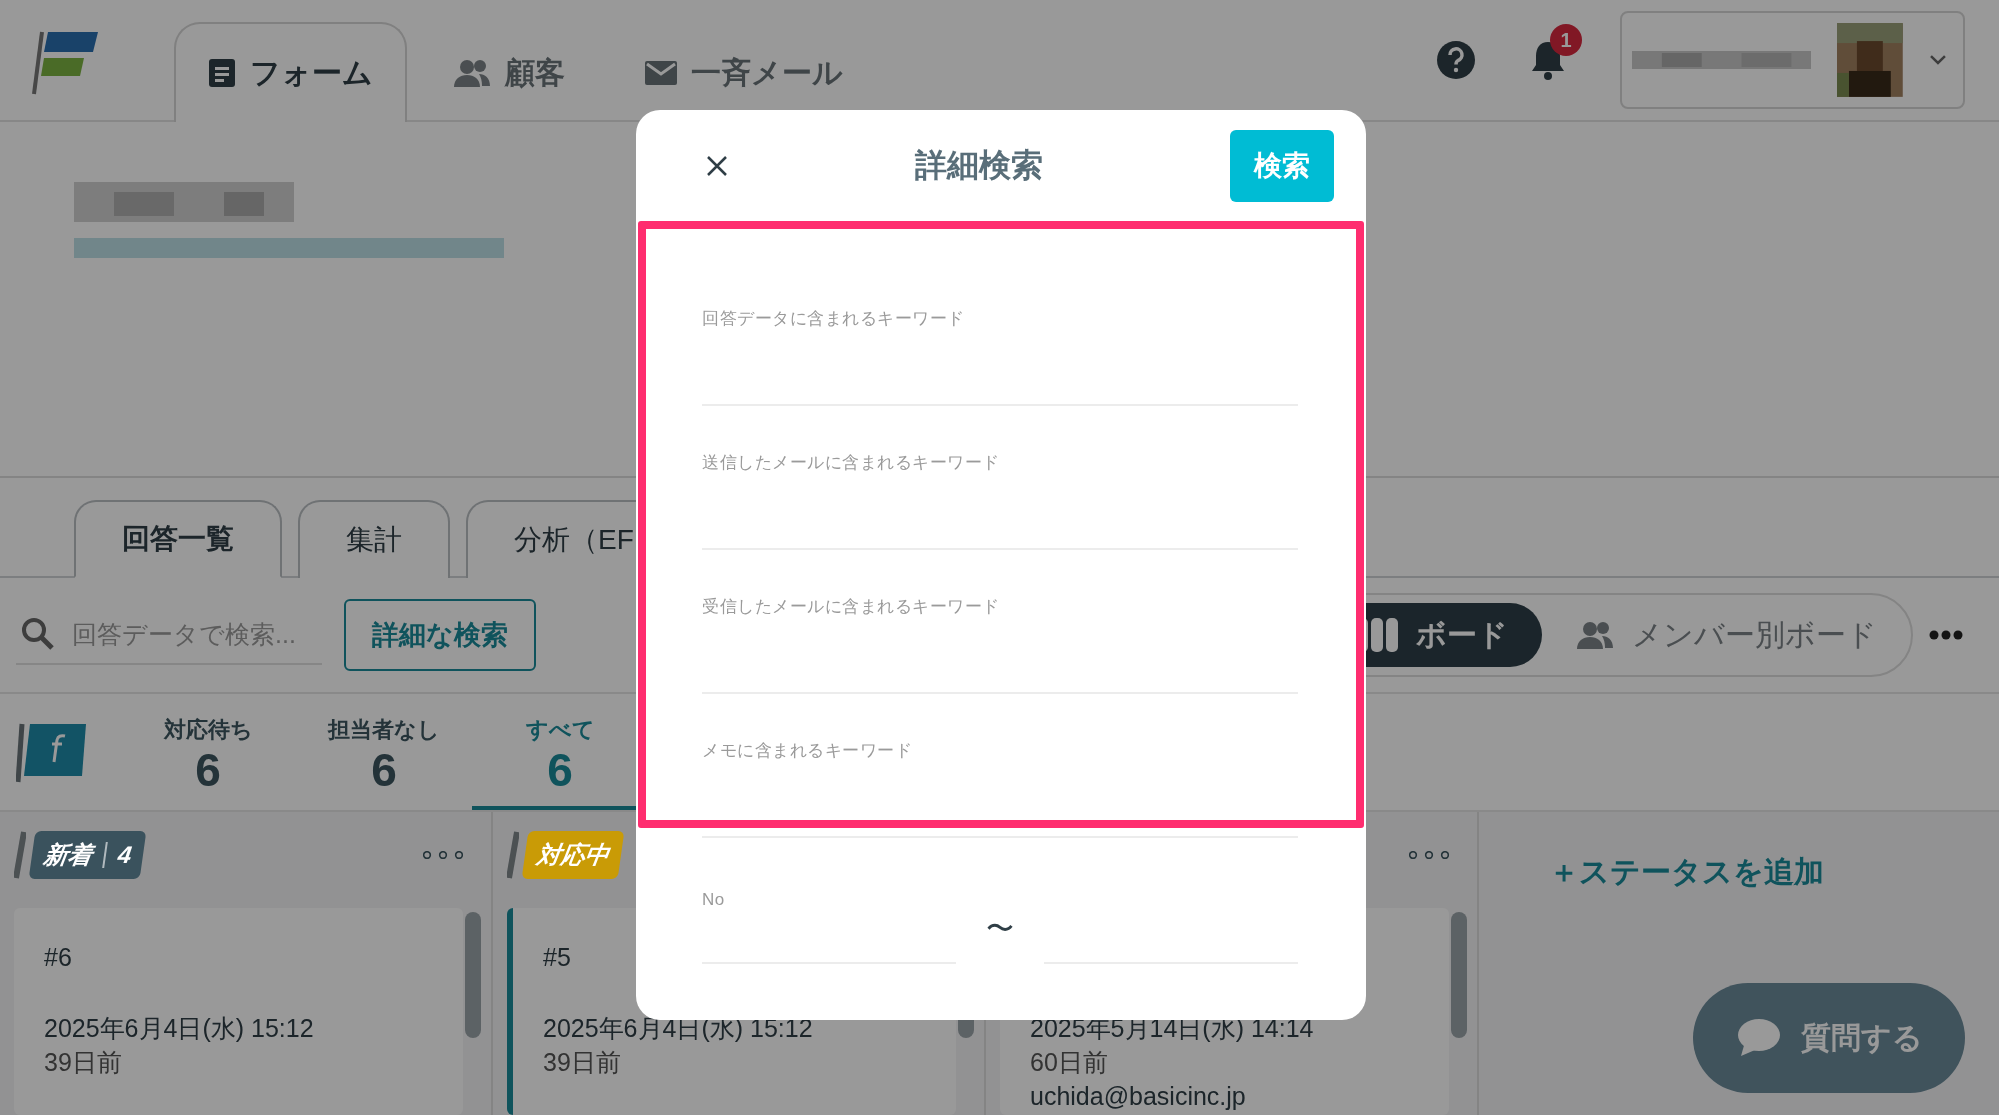  I want to click on email-text: uchida@basicinc.jp, so click(1138, 1096).